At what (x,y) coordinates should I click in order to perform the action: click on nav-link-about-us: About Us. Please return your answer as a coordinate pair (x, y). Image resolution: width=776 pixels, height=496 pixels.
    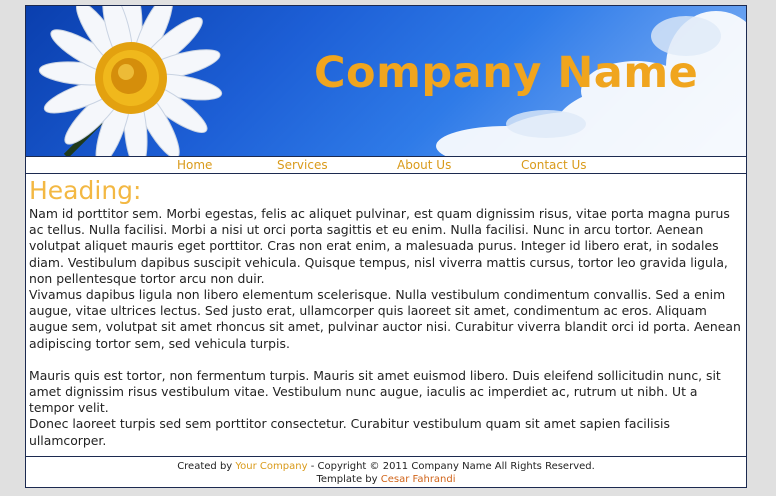
    Looking at the image, I should click on (424, 165).